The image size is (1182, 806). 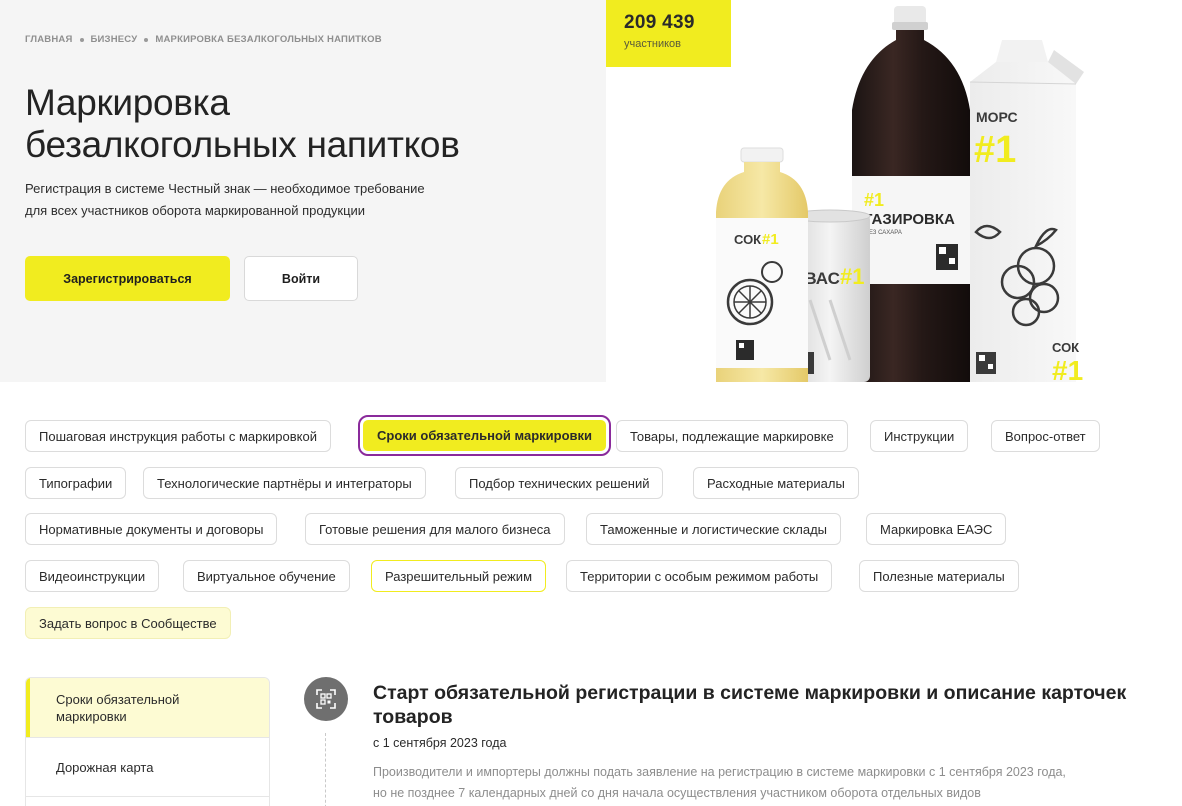 I want to click on tag-small-business-solutions: Готовые решения для малого бизнеса, so click(x=435, y=529).